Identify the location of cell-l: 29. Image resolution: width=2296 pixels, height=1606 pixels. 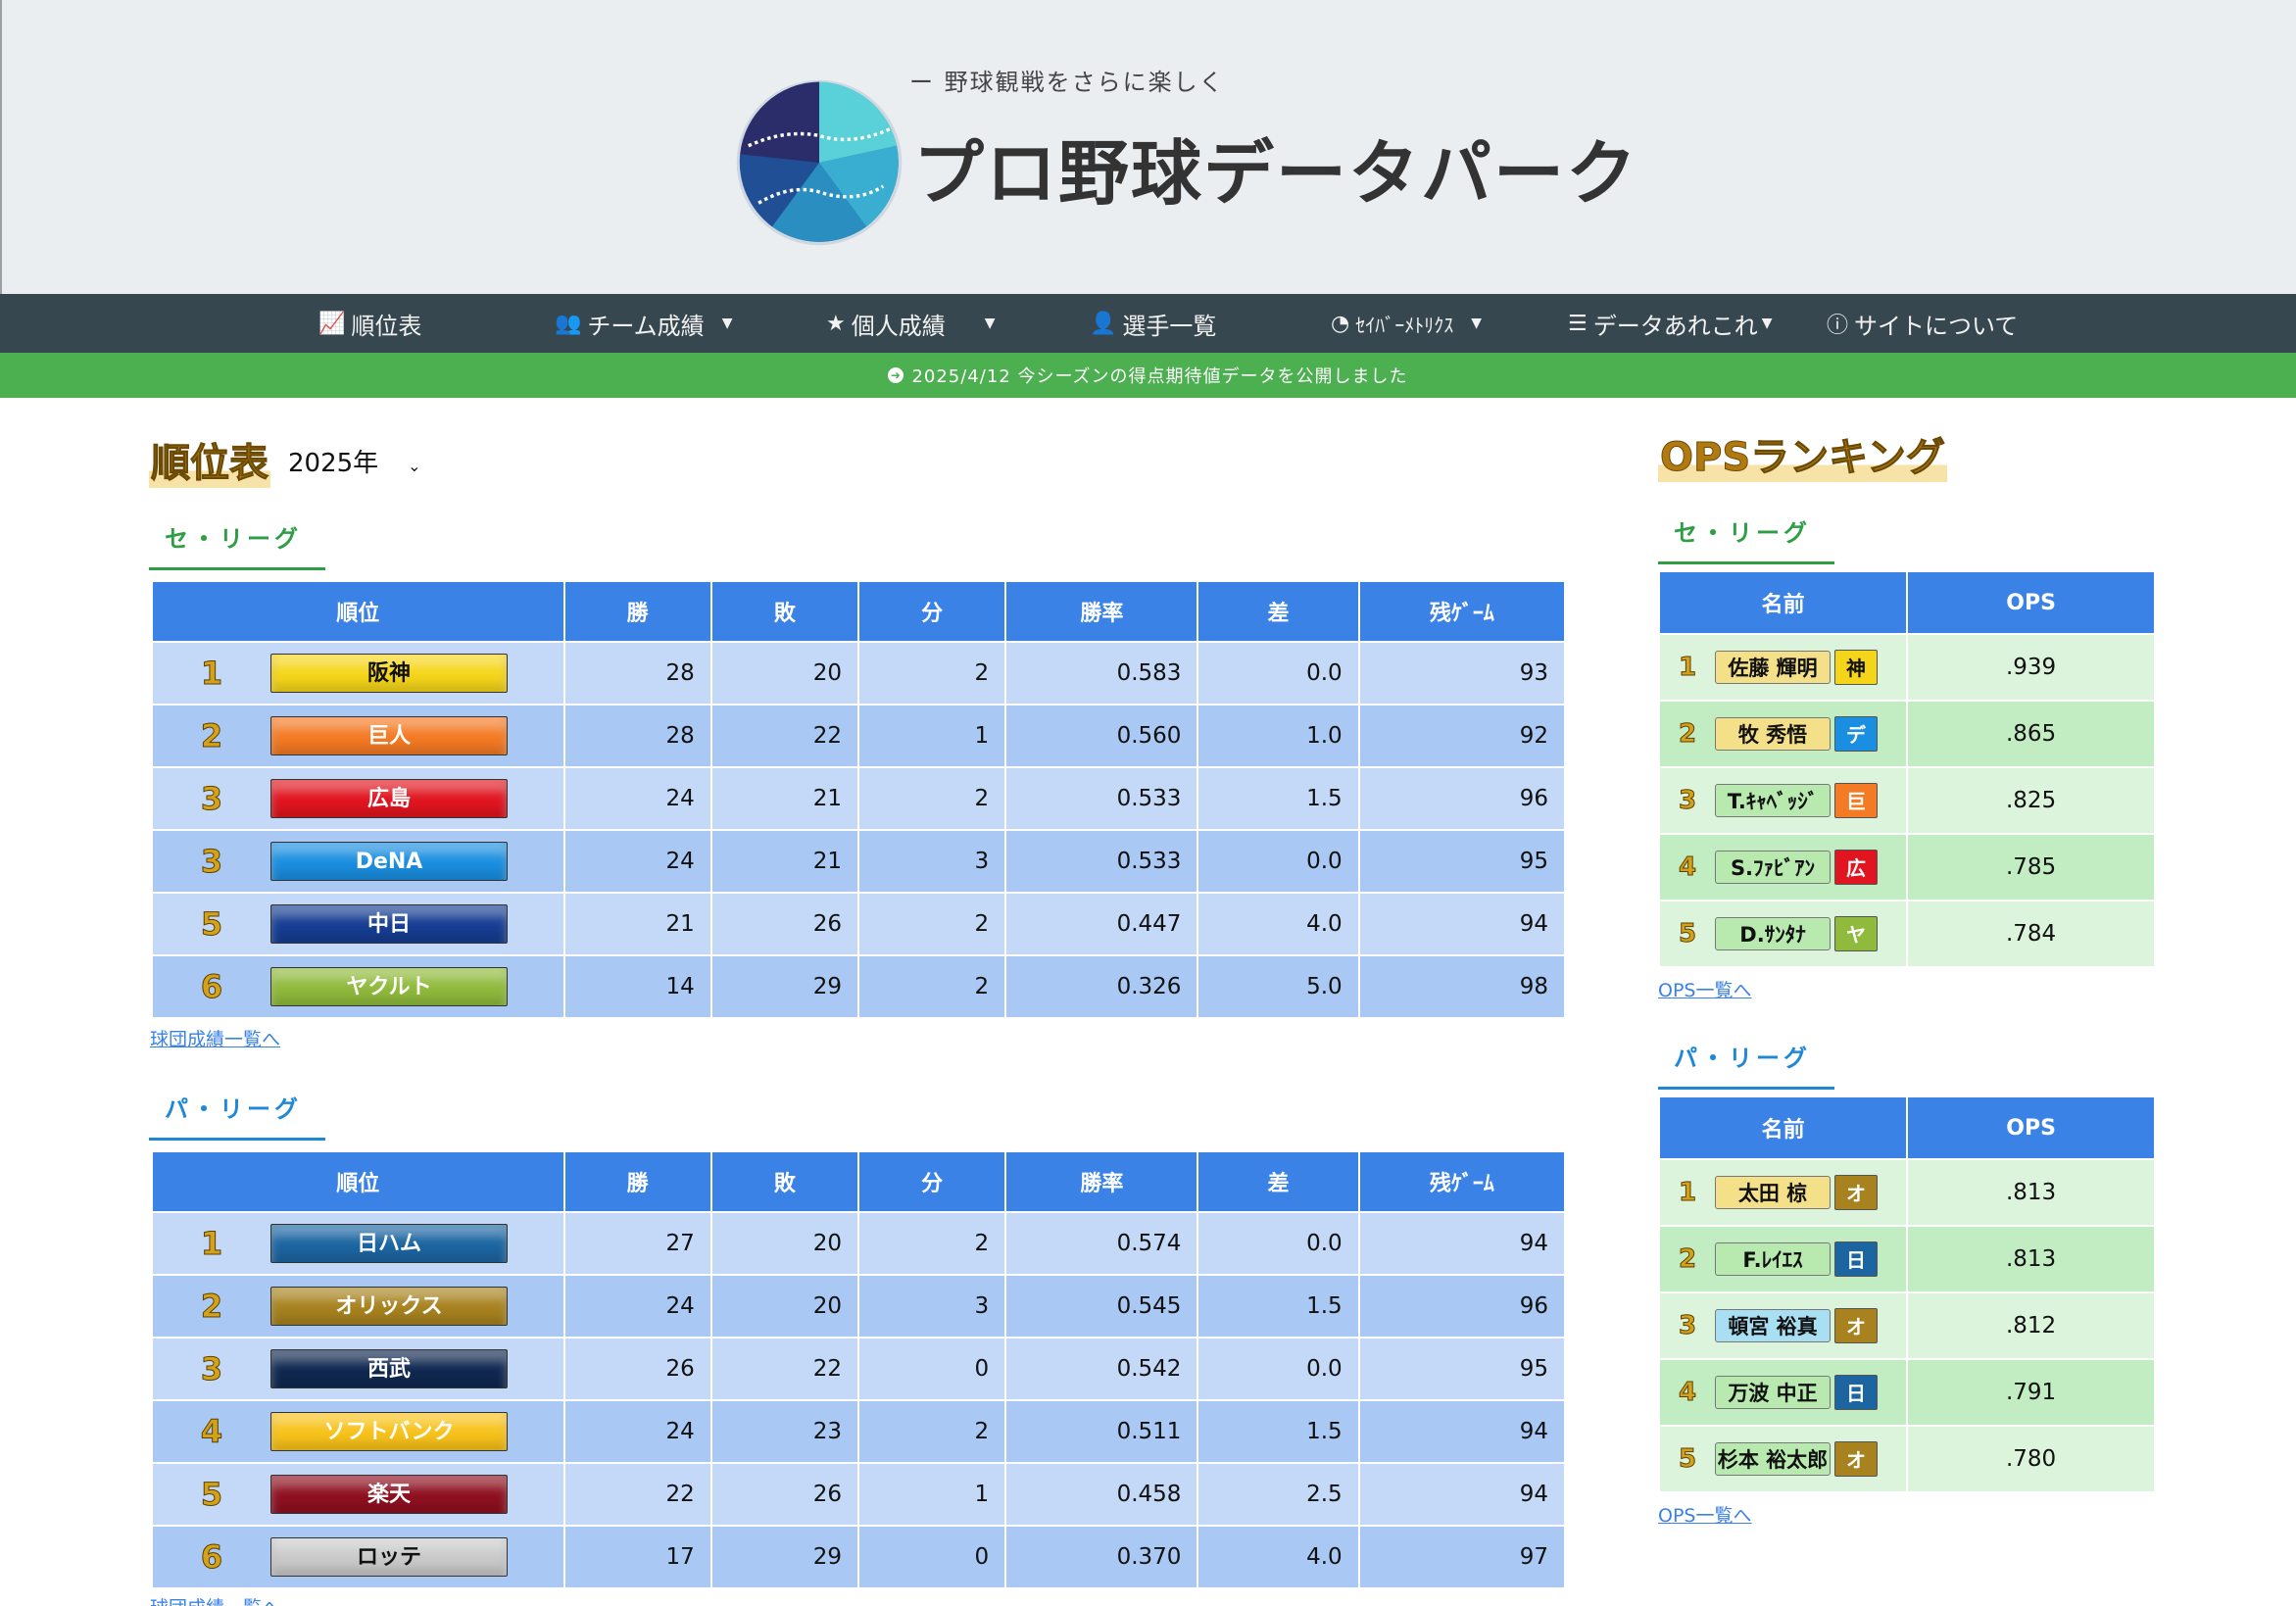
(784, 987).